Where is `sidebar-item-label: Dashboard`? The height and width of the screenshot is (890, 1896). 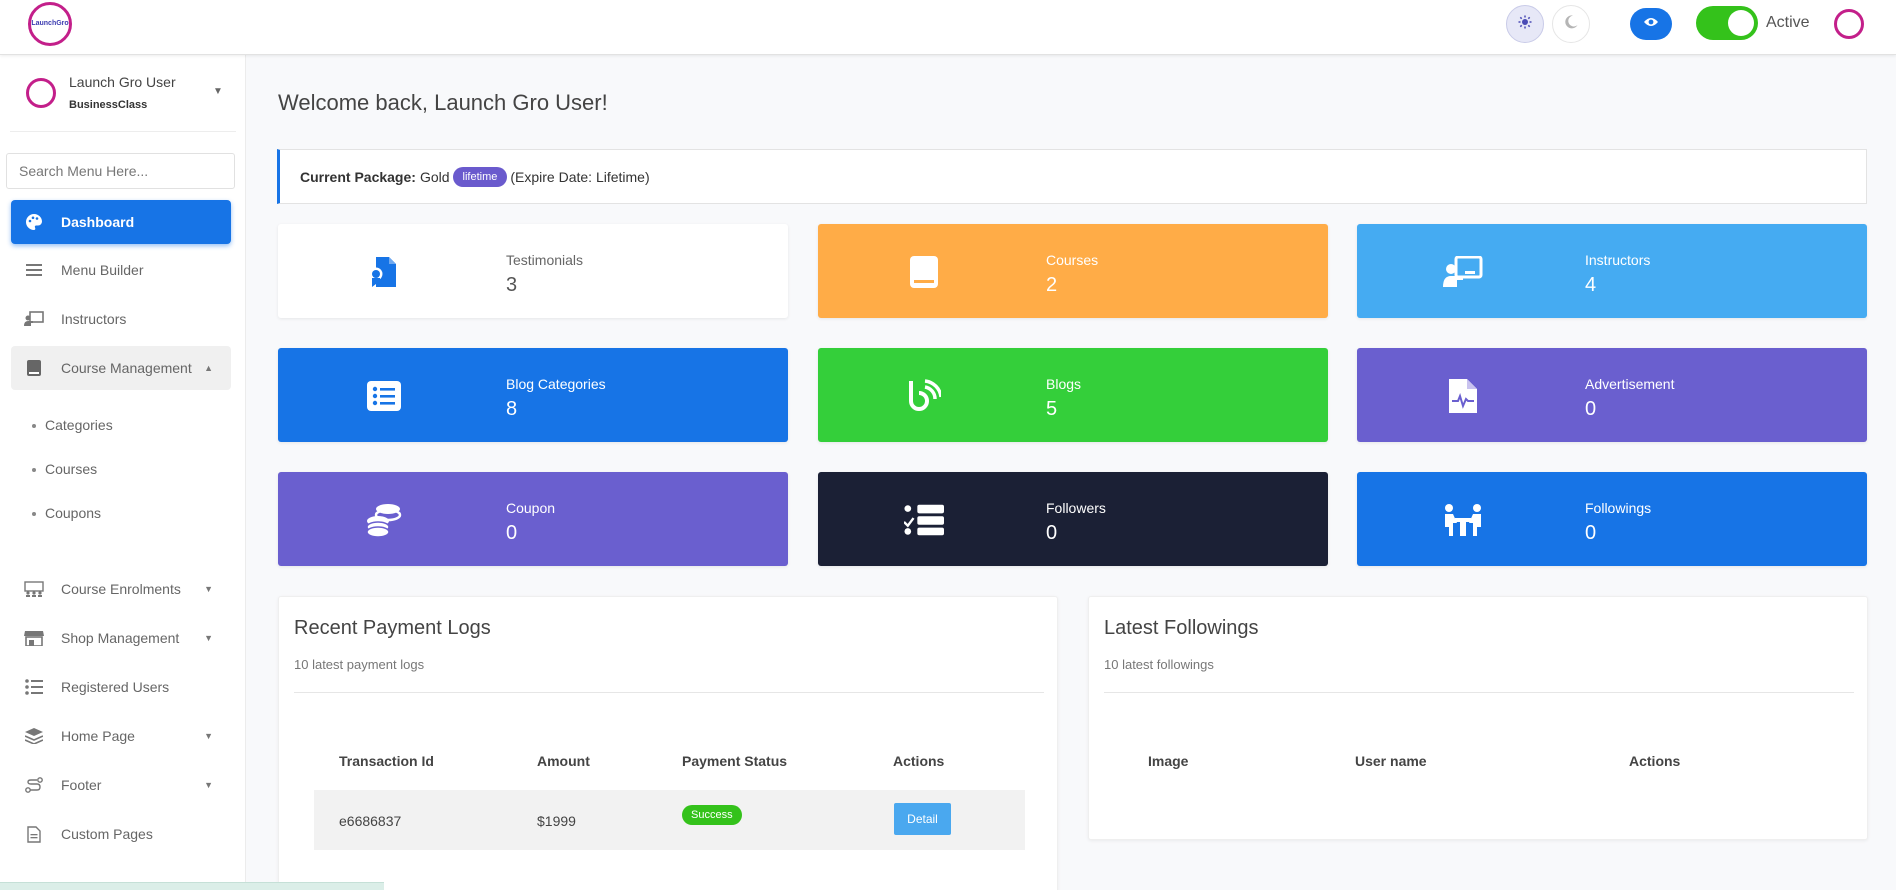 sidebar-item-label: Dashboard is located at coordinates (98, 222).